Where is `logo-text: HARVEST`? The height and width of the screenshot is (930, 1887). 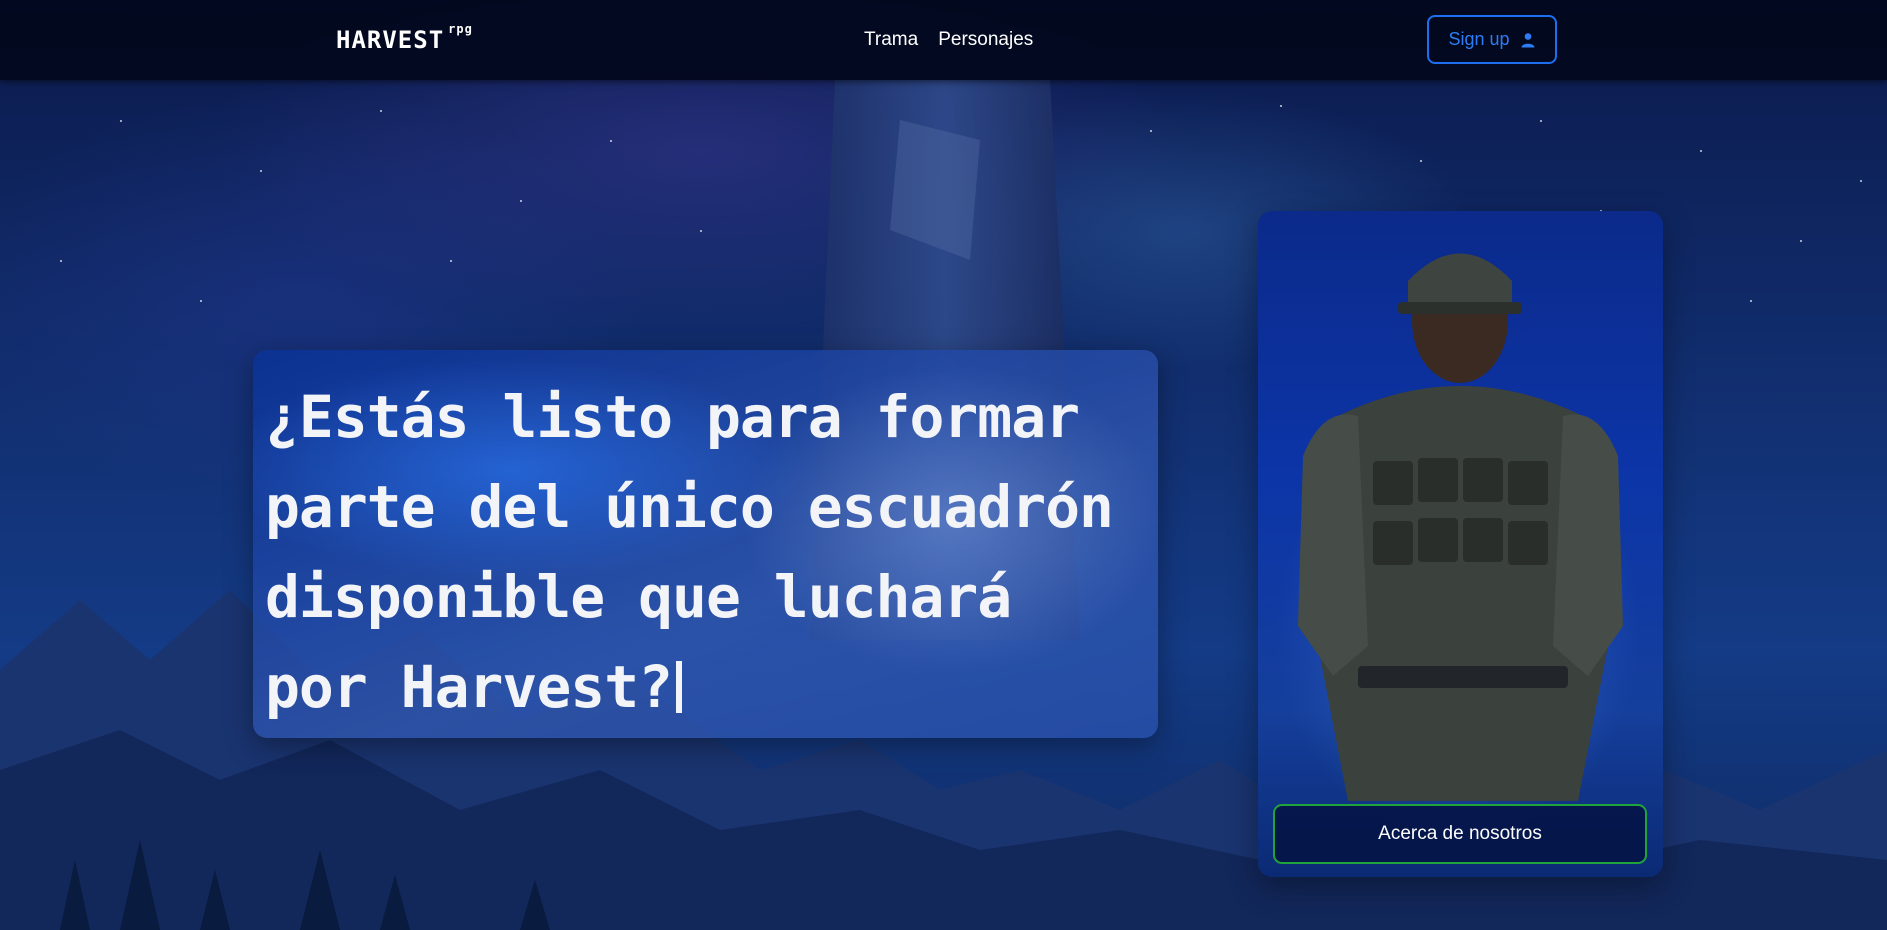 logo-text: HARVEST is located at coordinates (390, 40).